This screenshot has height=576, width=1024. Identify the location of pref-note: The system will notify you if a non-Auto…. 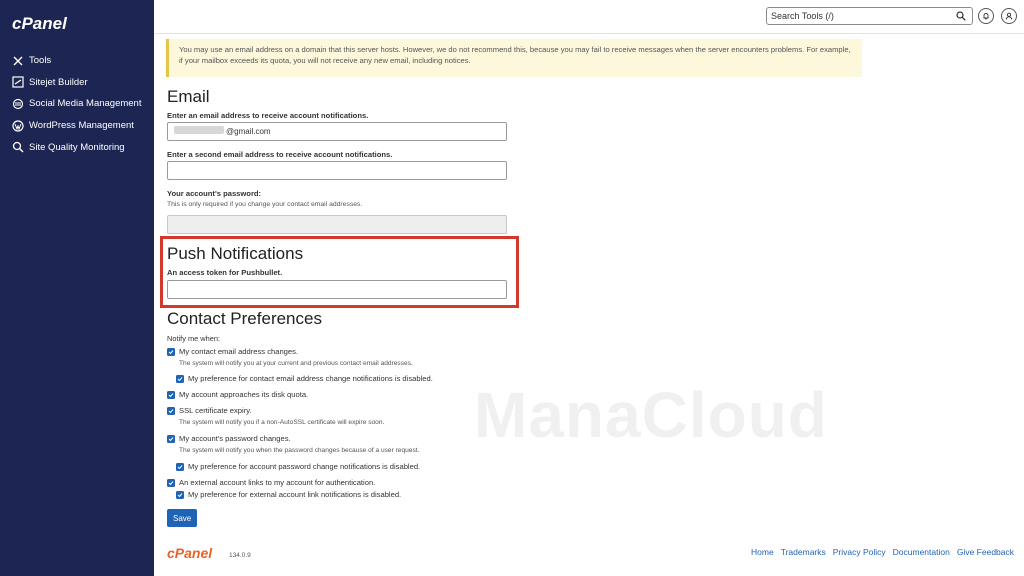
(282, 422).